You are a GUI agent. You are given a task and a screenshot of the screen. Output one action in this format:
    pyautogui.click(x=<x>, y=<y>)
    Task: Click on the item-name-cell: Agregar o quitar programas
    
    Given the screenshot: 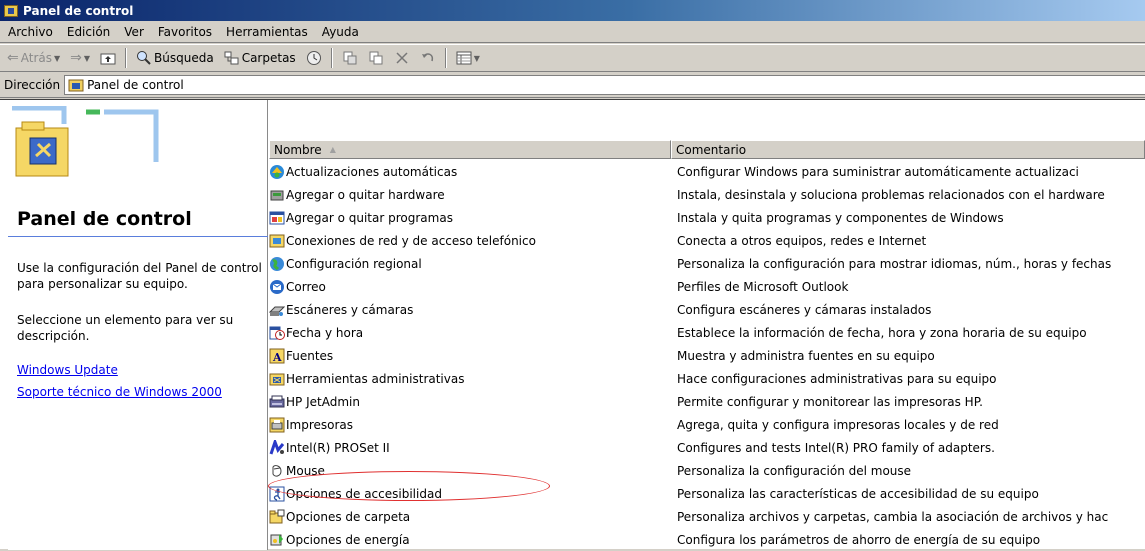 What is the action you would take?
    pyautogui.click(x=470, y=218)
    